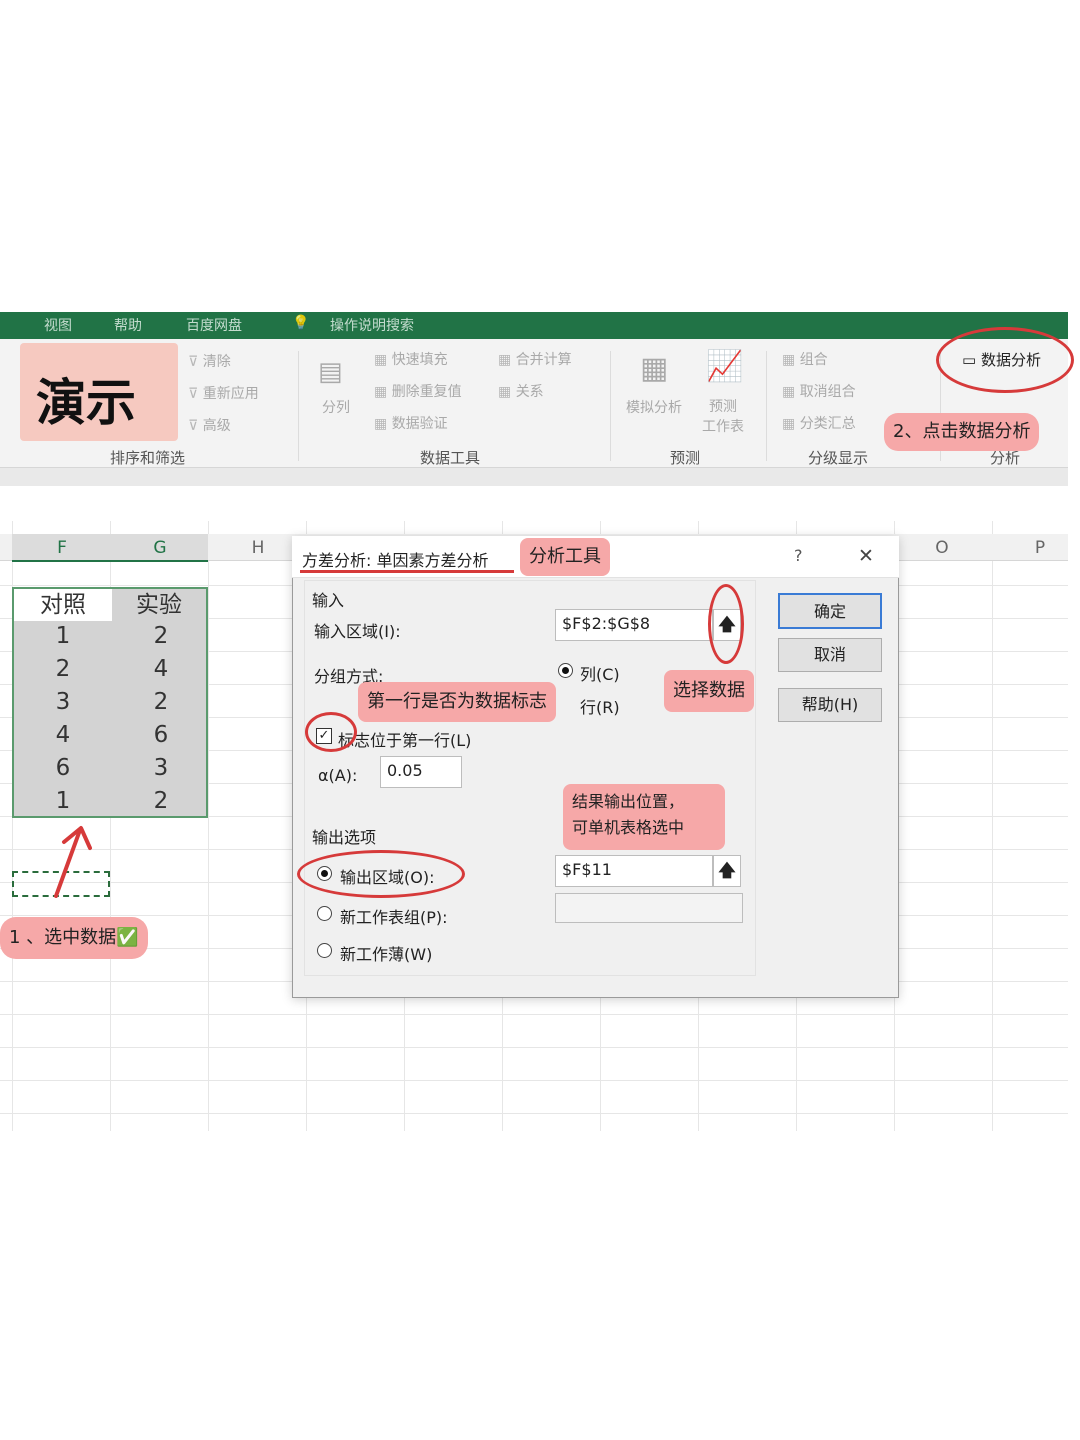 The image size is (1080, 1440). I want to click on data-validation-button: ▦ 数据验证, so click(411, 423).